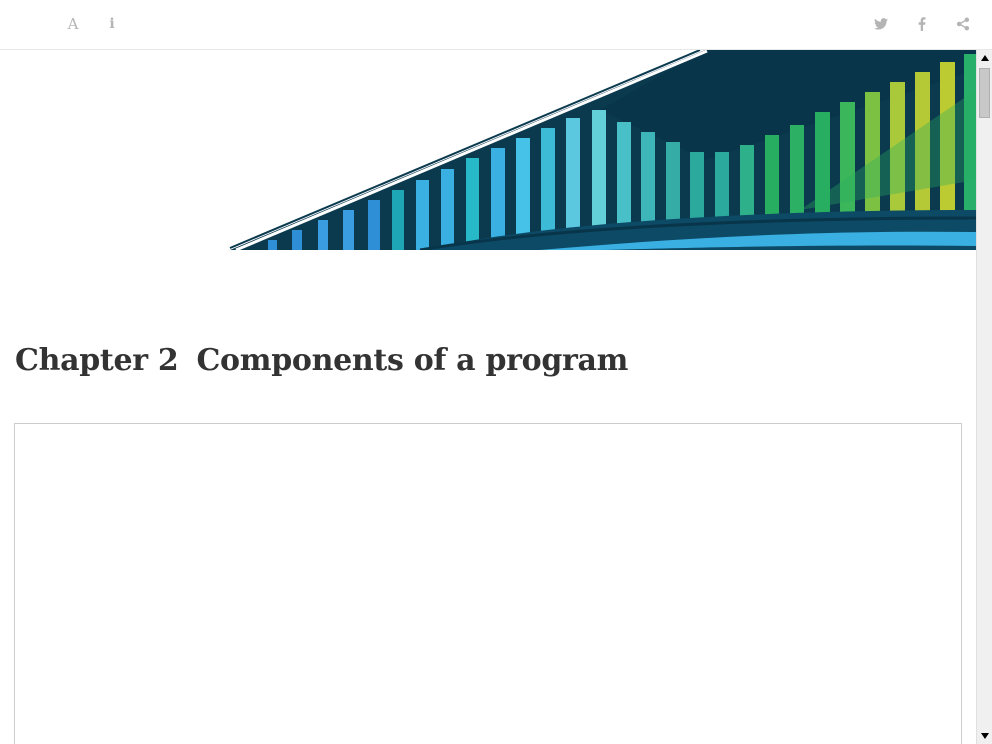 The height and width of the screenshot is (744, 992). Describe the element at coordinates (496, 25) in the screenshot. I see `top-toolbar: A i` at that location.